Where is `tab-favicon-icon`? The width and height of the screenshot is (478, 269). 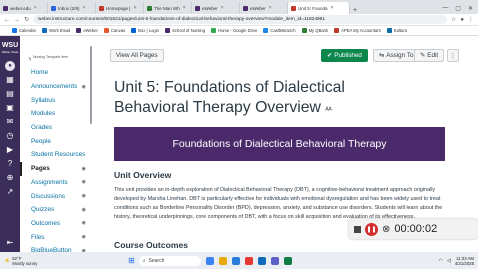 tab-favicon-icon is located at coordinates (293, 8).